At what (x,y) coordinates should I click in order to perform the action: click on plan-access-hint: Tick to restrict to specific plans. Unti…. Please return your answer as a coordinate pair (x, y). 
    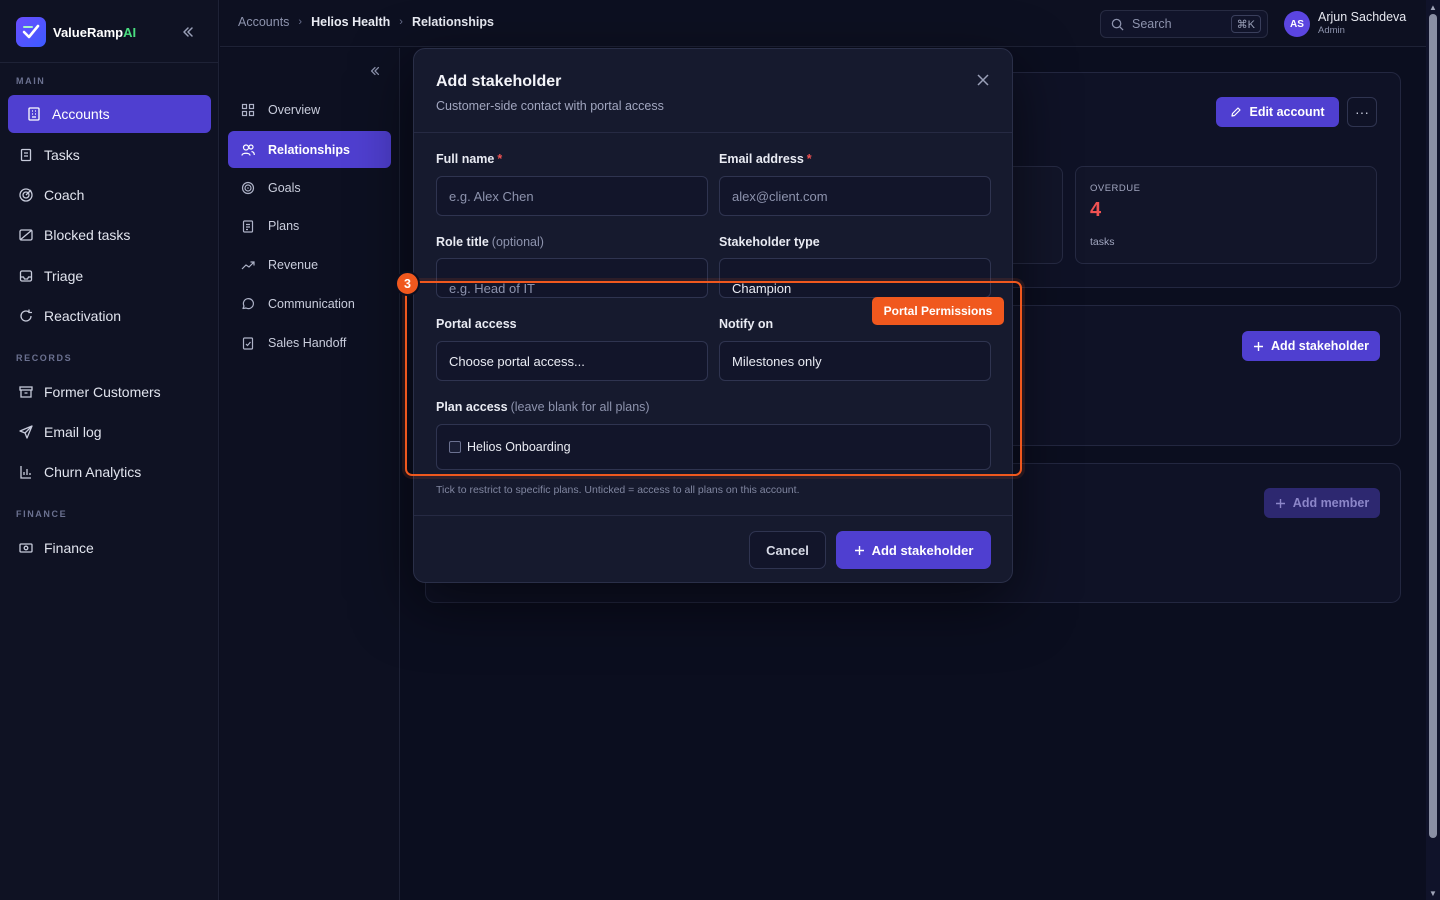
    Looking at the image, I should click on (618, 490).